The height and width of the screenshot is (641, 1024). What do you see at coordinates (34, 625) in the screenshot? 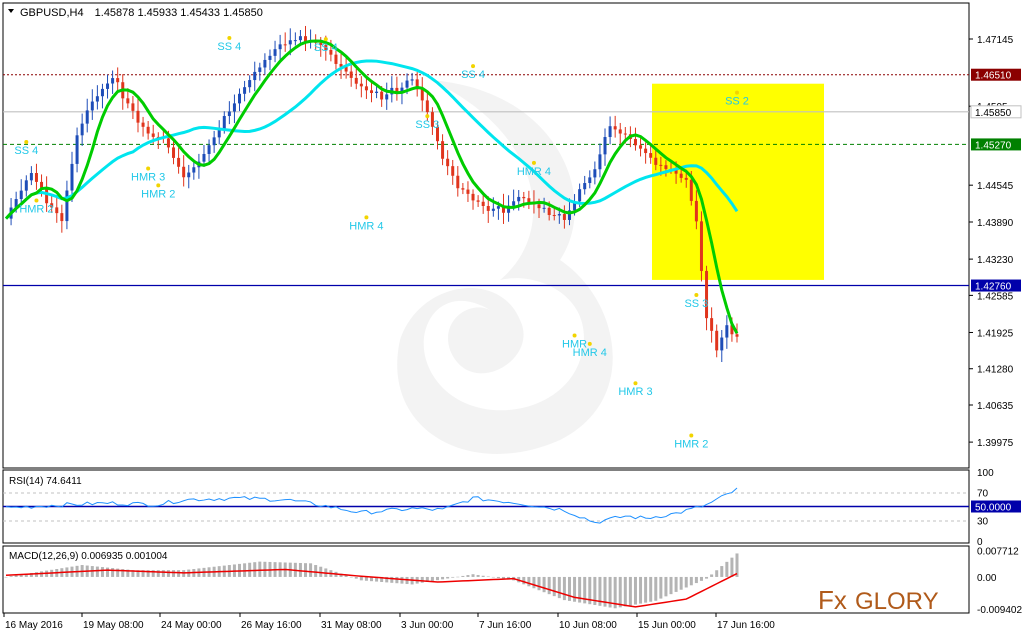
I see `time-tick-label: 16 May 2016` at bounding box center [34, 625].